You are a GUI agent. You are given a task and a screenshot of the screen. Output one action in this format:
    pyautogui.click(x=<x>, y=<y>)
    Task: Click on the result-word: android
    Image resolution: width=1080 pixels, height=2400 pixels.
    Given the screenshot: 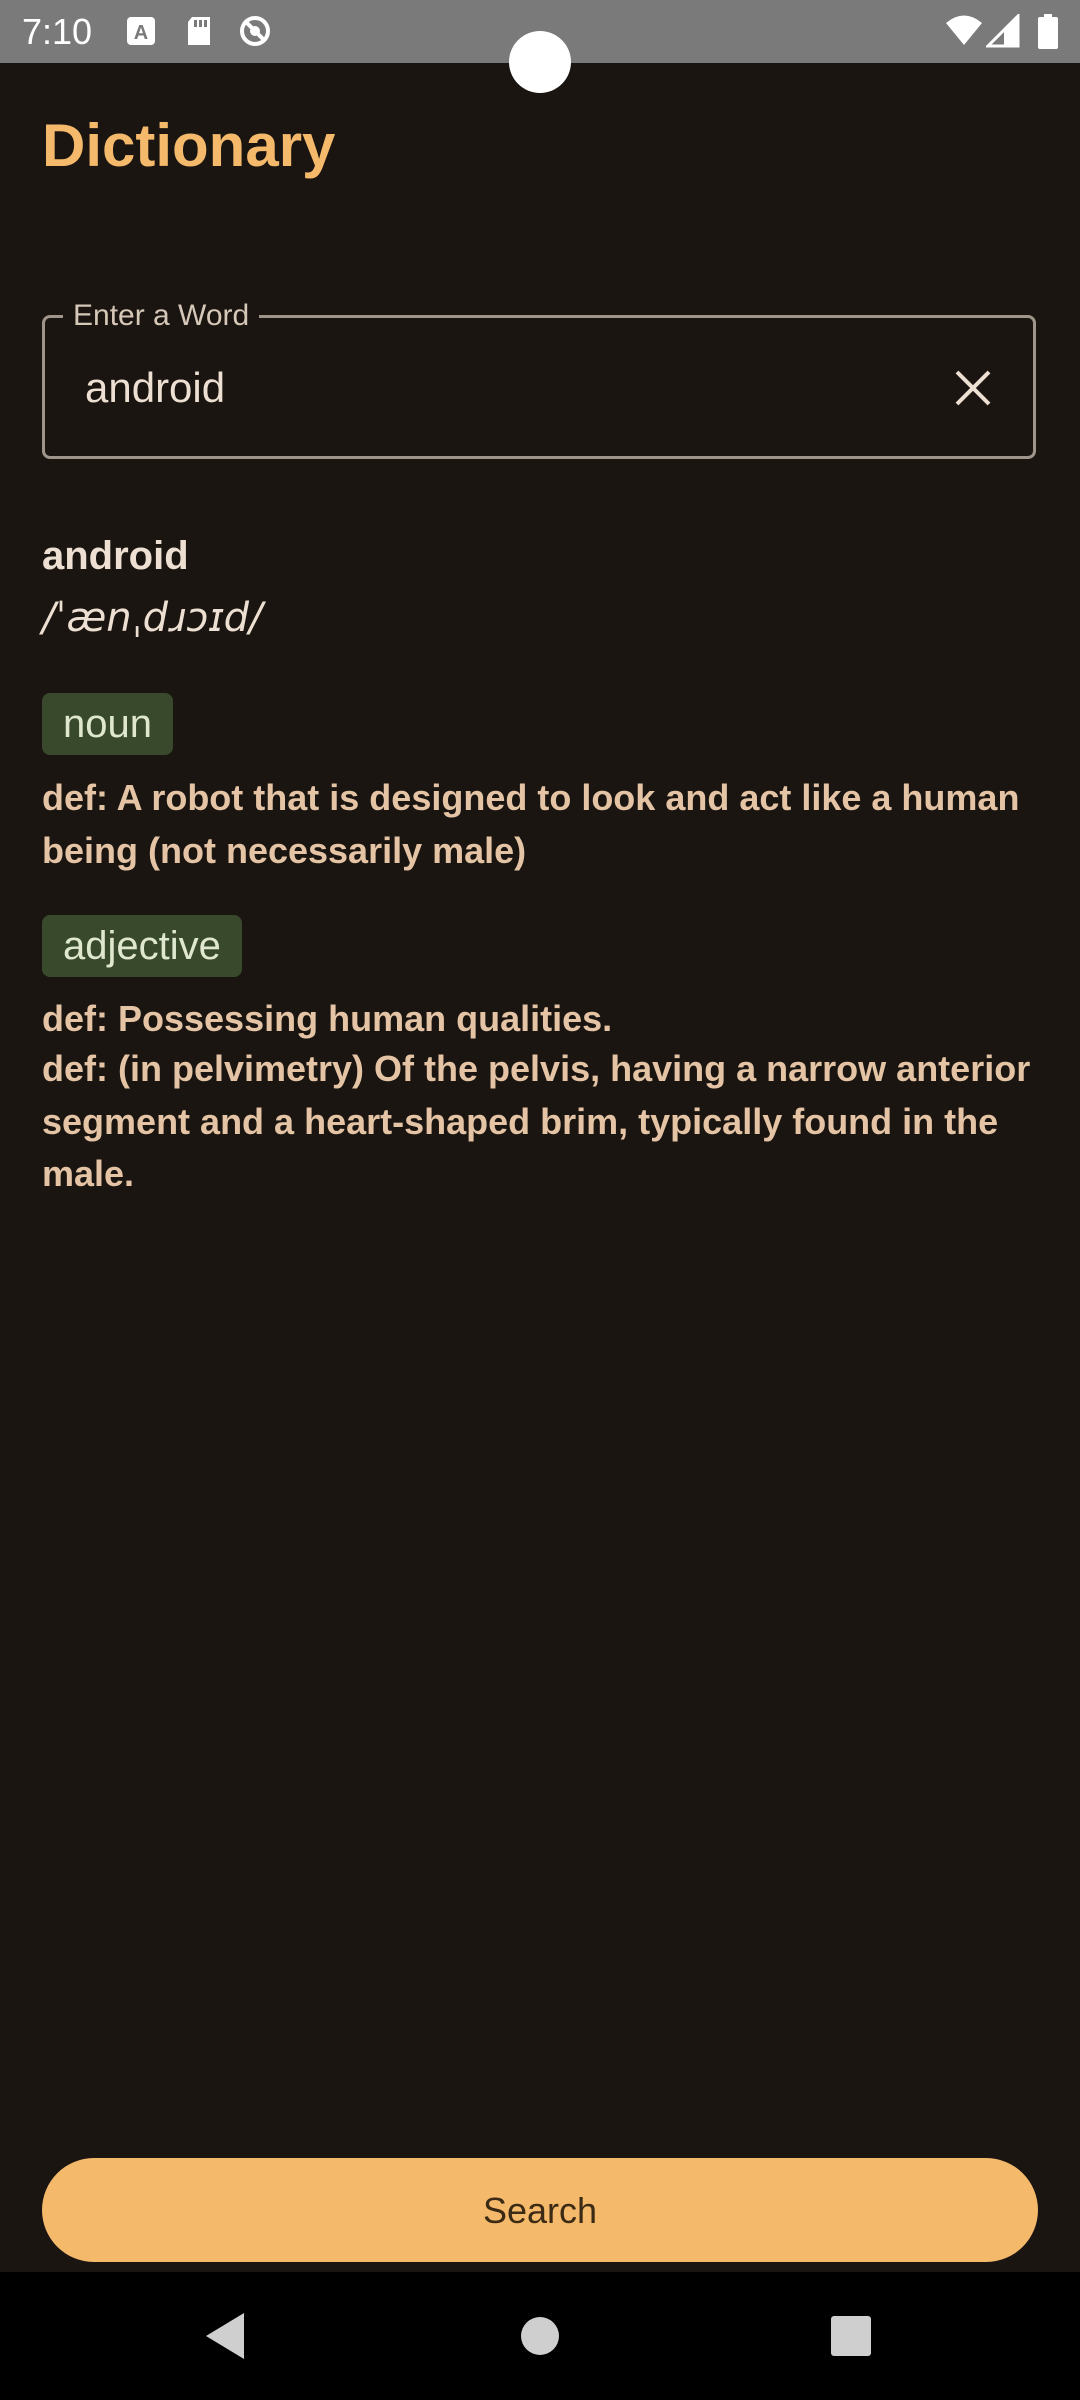 What is the action you would take?
    pyautogui.click(x=115, y=556)
    